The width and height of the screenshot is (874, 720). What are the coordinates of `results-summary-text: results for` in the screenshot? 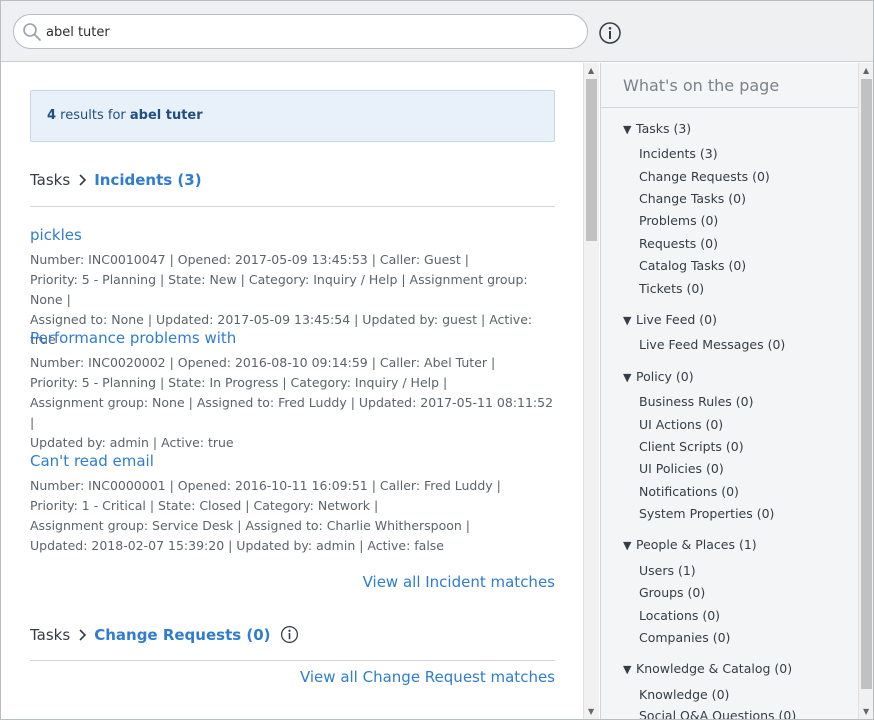 It's located at (93, 115).